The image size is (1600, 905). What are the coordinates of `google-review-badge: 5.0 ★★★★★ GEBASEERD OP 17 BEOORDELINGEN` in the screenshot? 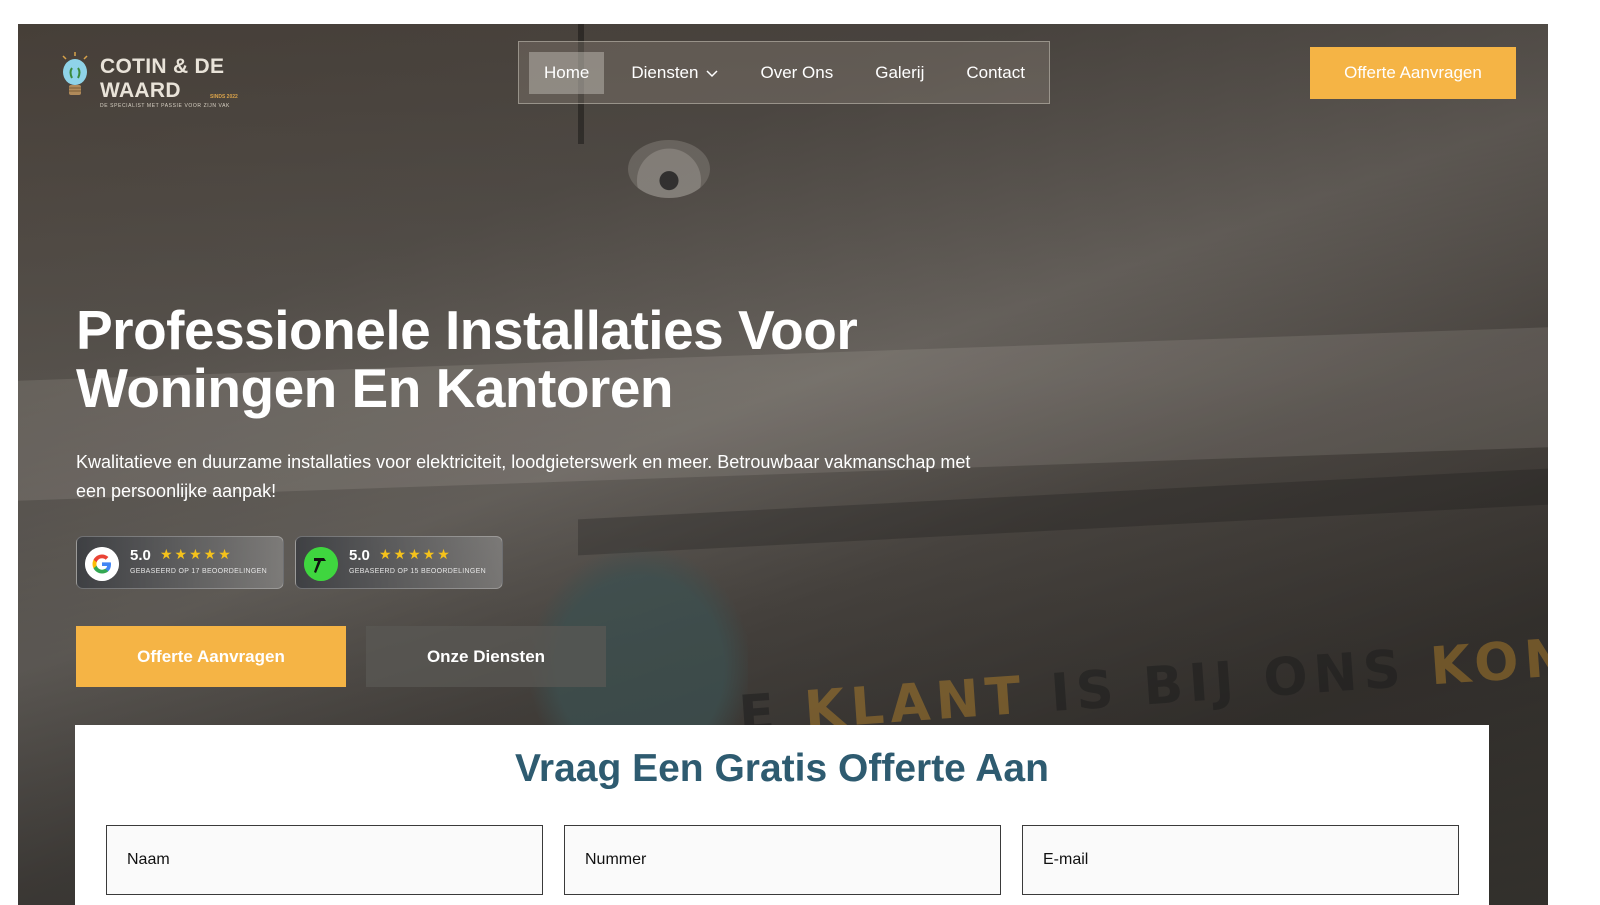 It's located at (180, 562).